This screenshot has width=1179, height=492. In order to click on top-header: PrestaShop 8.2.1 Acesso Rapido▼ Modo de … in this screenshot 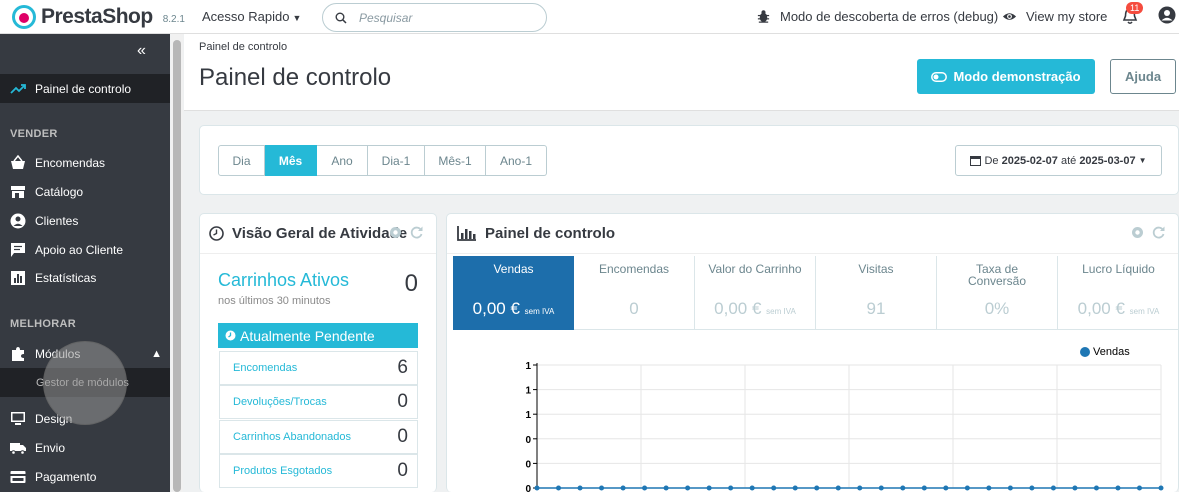, I will do `click(589, 17)`.